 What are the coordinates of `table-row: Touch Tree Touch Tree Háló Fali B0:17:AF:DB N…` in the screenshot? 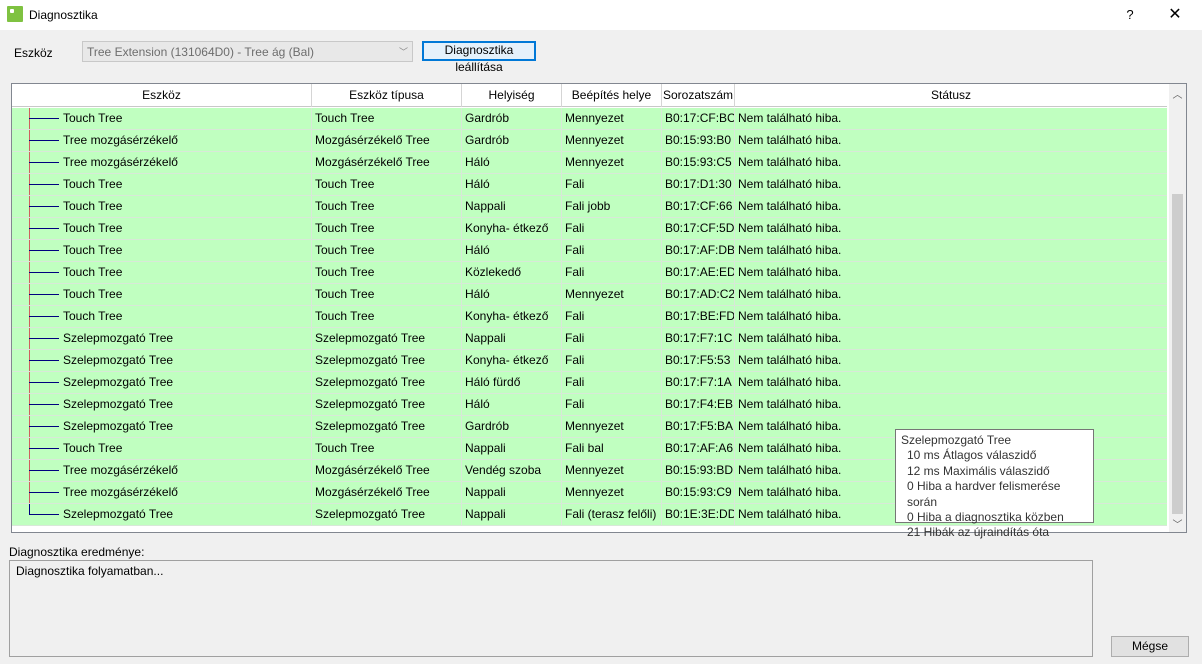 It's located at (589, 251).